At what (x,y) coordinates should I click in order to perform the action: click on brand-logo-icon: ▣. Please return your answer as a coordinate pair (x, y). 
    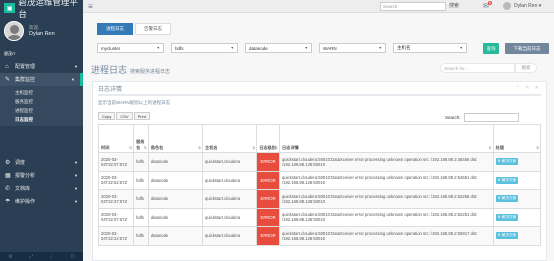
    Looking at the image, I should click on (10, 8).